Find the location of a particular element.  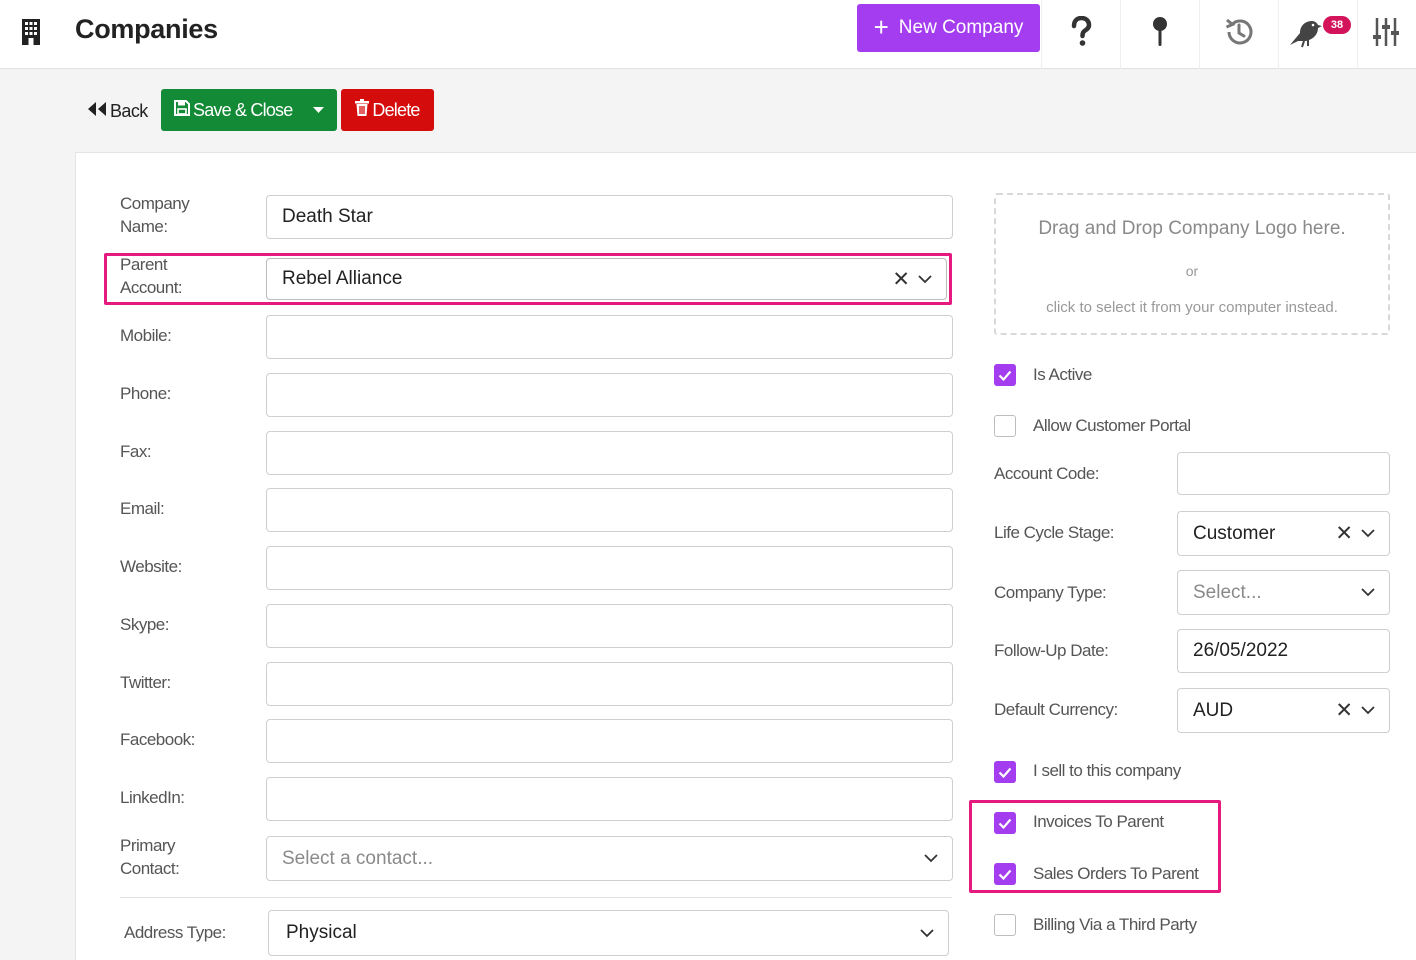

billing-third-party-checkbox is located at coordinates (1005, 925).